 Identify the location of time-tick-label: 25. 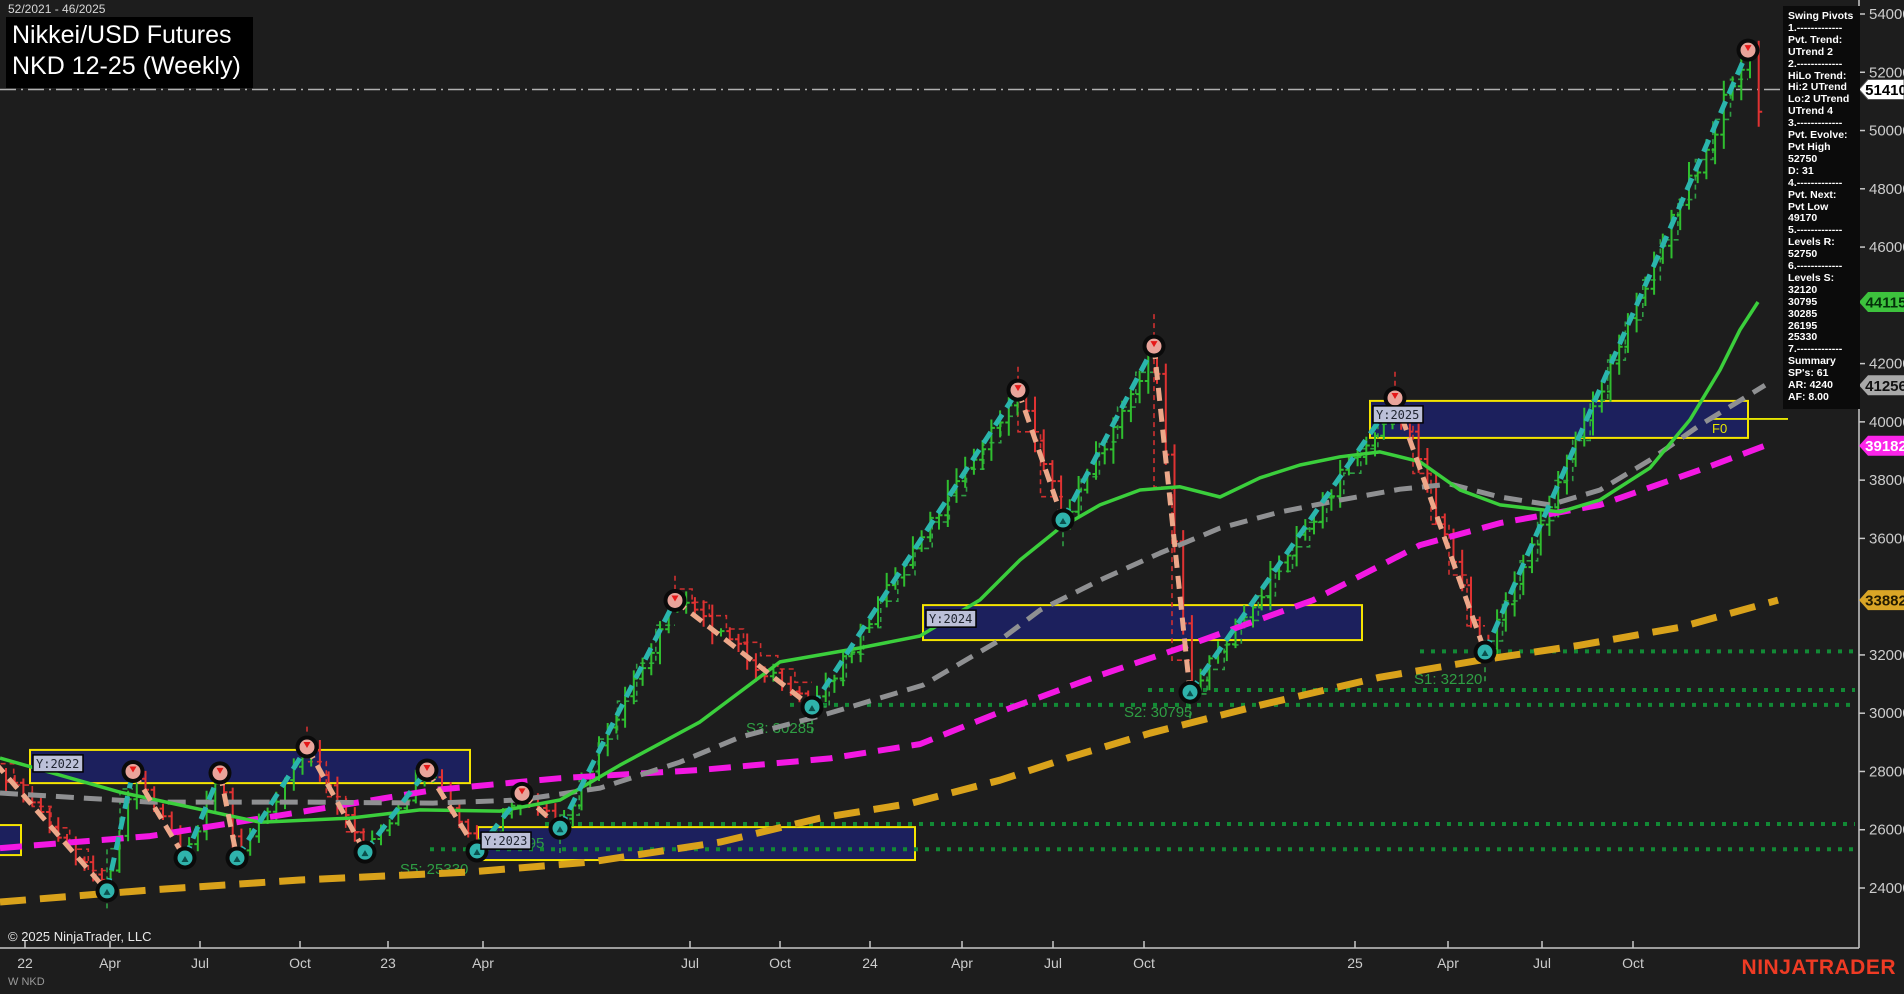
(1355, 963).